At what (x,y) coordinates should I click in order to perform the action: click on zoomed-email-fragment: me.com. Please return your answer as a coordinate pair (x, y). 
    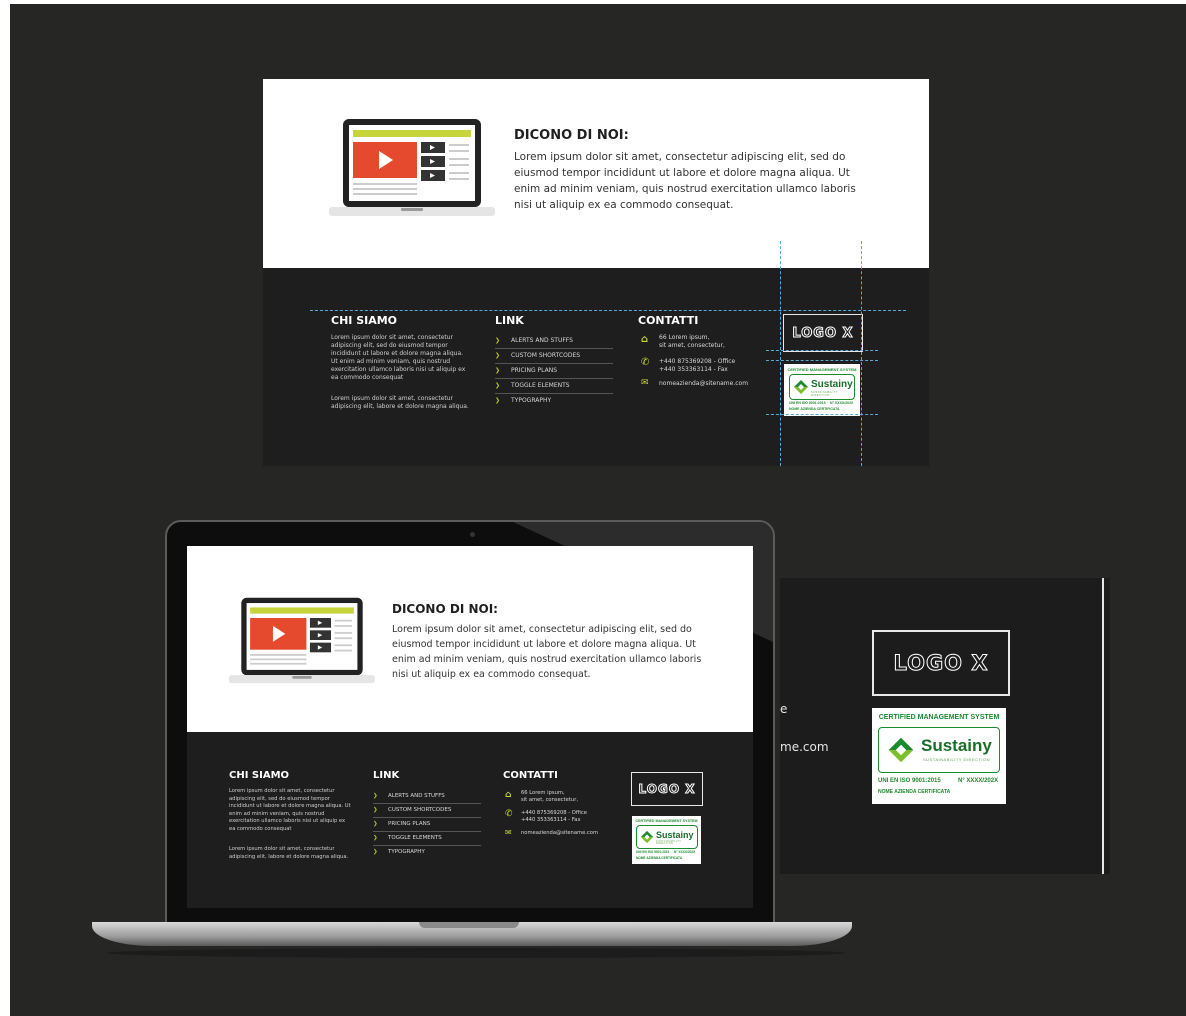
    Looking at the image, I should click on (804, 747).